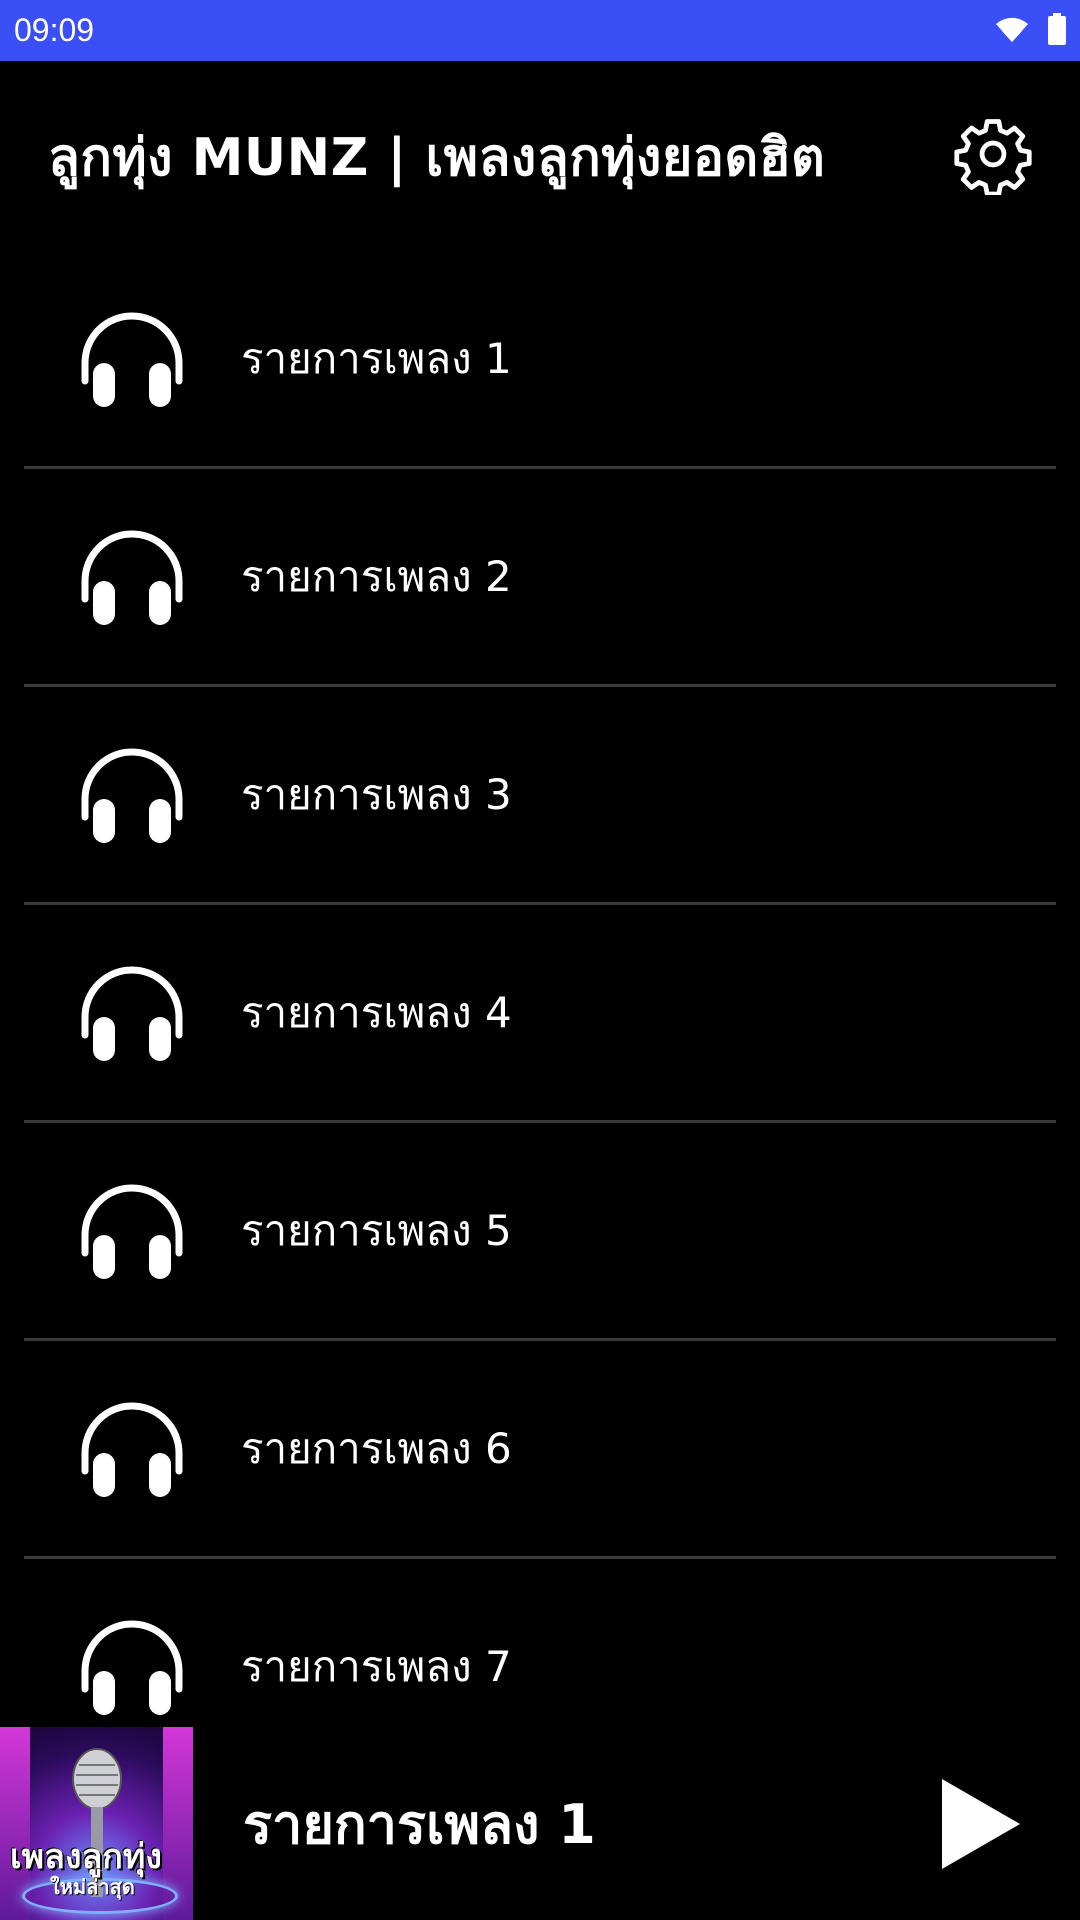 This screenshot has height=1920, width=1080. Describe the element at coordinates (92, 1887) in the screenshot. I see `artwork-subtitle: ใหม่ล่าสุด` at that location.